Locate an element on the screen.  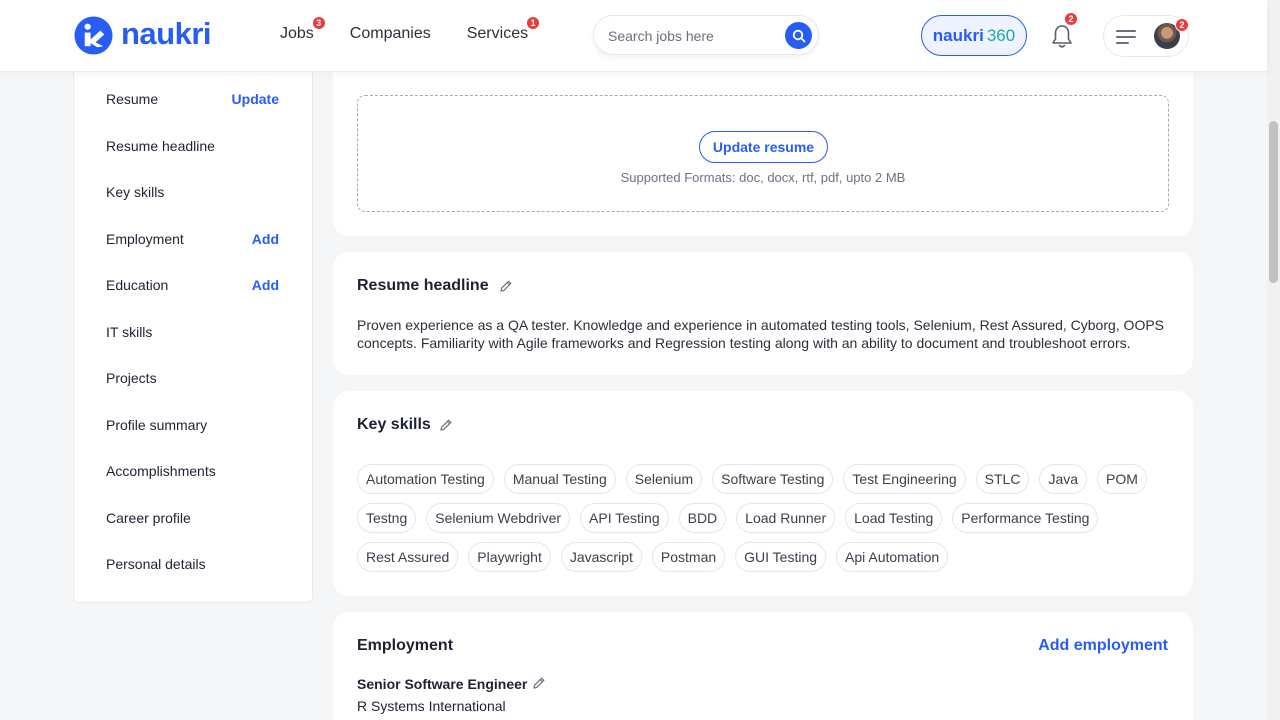
skill-chip: Selenium Webdriver is located at coordinates (498, 518).